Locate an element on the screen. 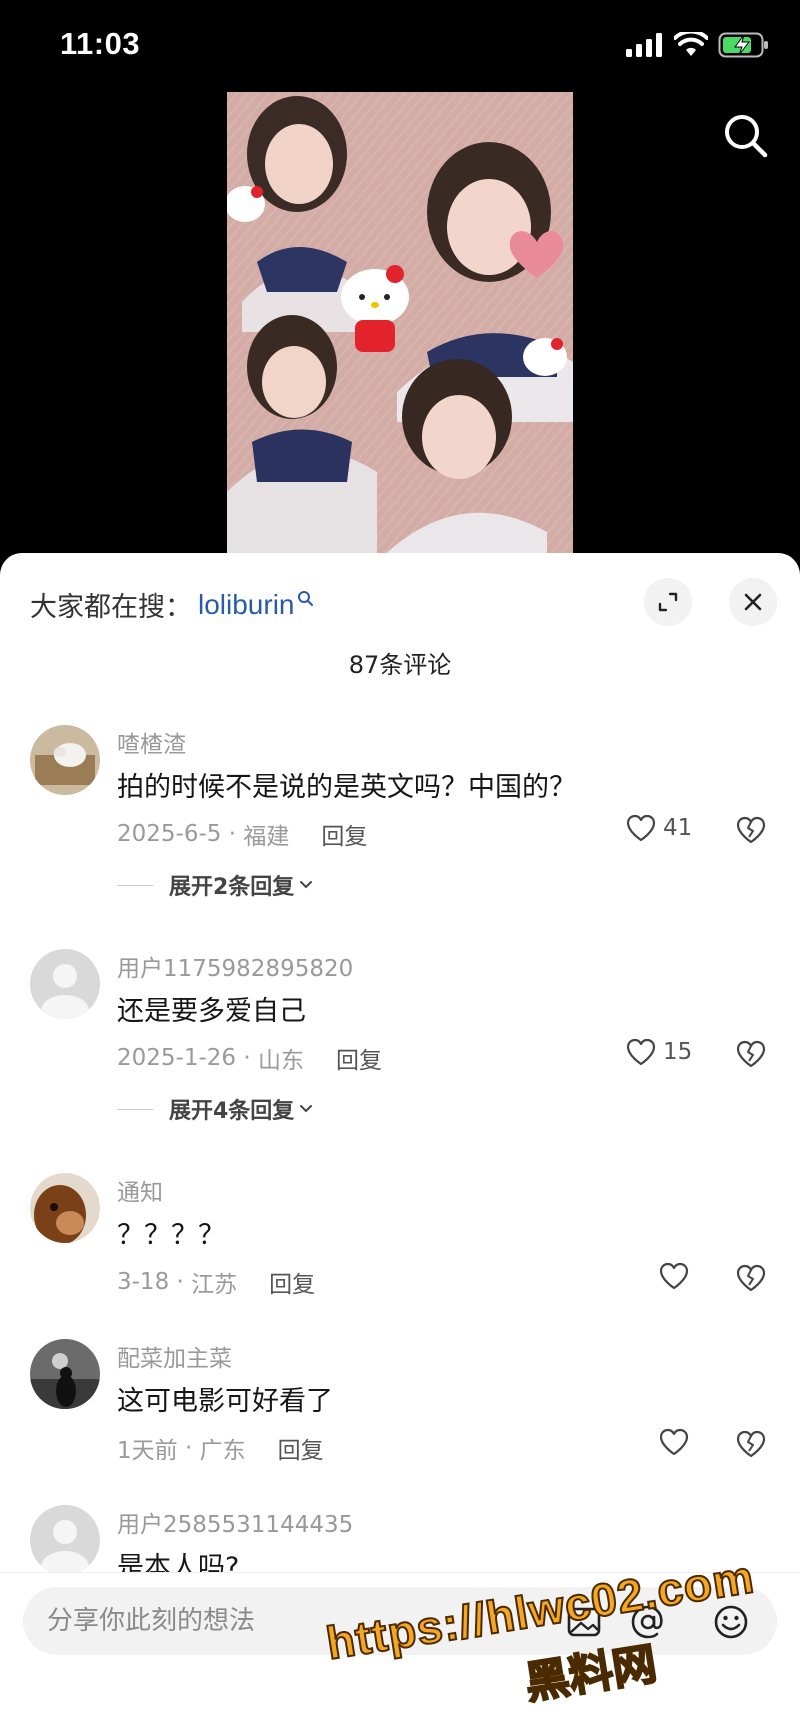  comment-username: 喳楂渣 is located at coordinates (151, 742).